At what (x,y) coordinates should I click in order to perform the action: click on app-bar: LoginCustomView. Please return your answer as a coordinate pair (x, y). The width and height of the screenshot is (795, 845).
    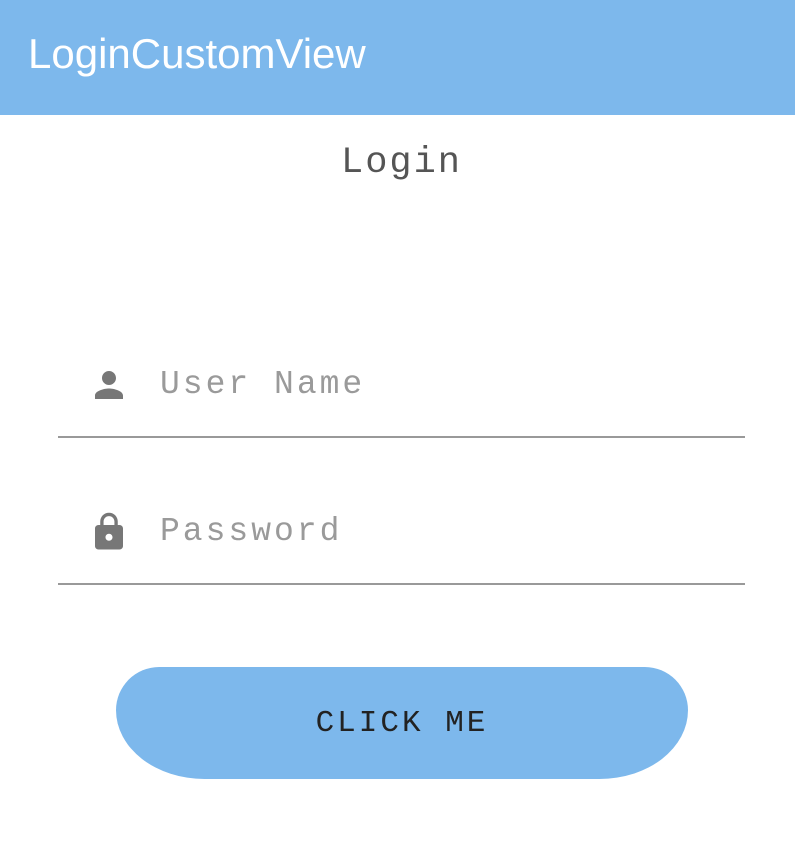
    Looking at the image, I should click on (397, 57).